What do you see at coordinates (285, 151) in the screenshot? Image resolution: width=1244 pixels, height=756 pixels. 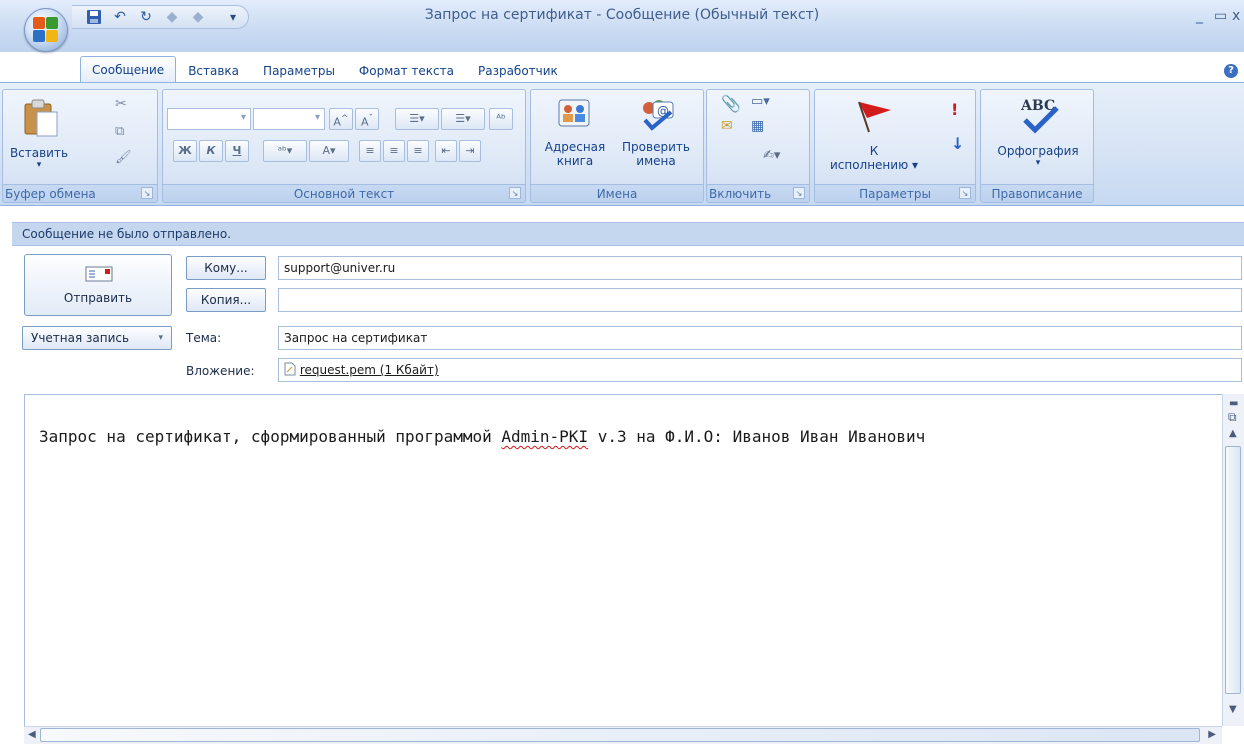 I see `highlight-icon: ᵃᵇ▾` at bounding box center [285, 151].